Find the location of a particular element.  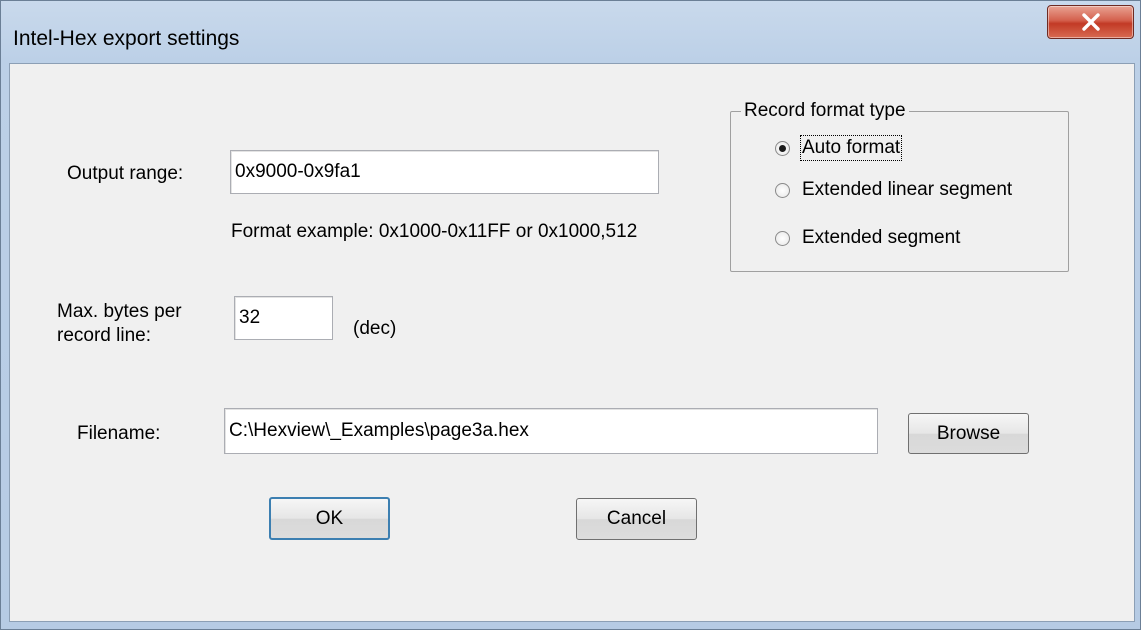

filename-field is located at coordinates (551, 431).